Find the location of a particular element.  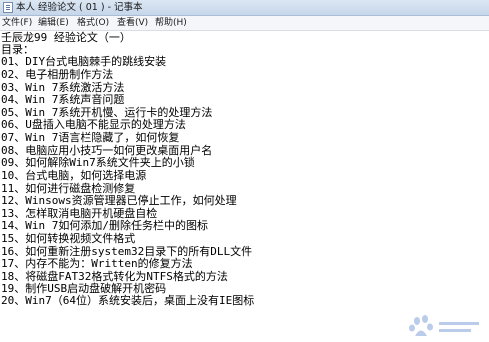

toc-line: 17、内存不能为：Written的修复方法 is located at coordinates (97, 263).